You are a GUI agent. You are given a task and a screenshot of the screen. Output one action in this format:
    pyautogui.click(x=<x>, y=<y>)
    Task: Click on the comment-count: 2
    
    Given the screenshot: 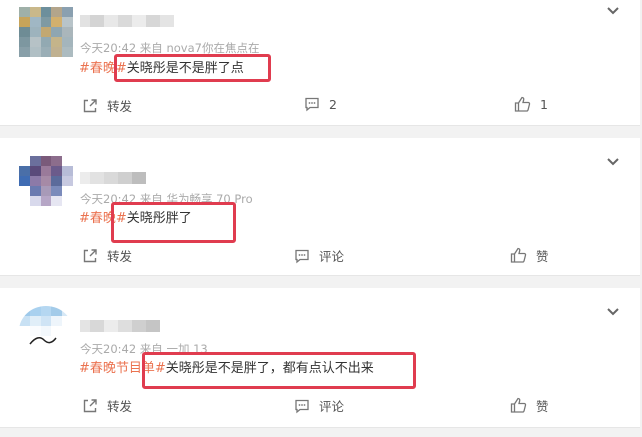 What is the action you would take?
    pyautogui.click(x=333, y=104)
    